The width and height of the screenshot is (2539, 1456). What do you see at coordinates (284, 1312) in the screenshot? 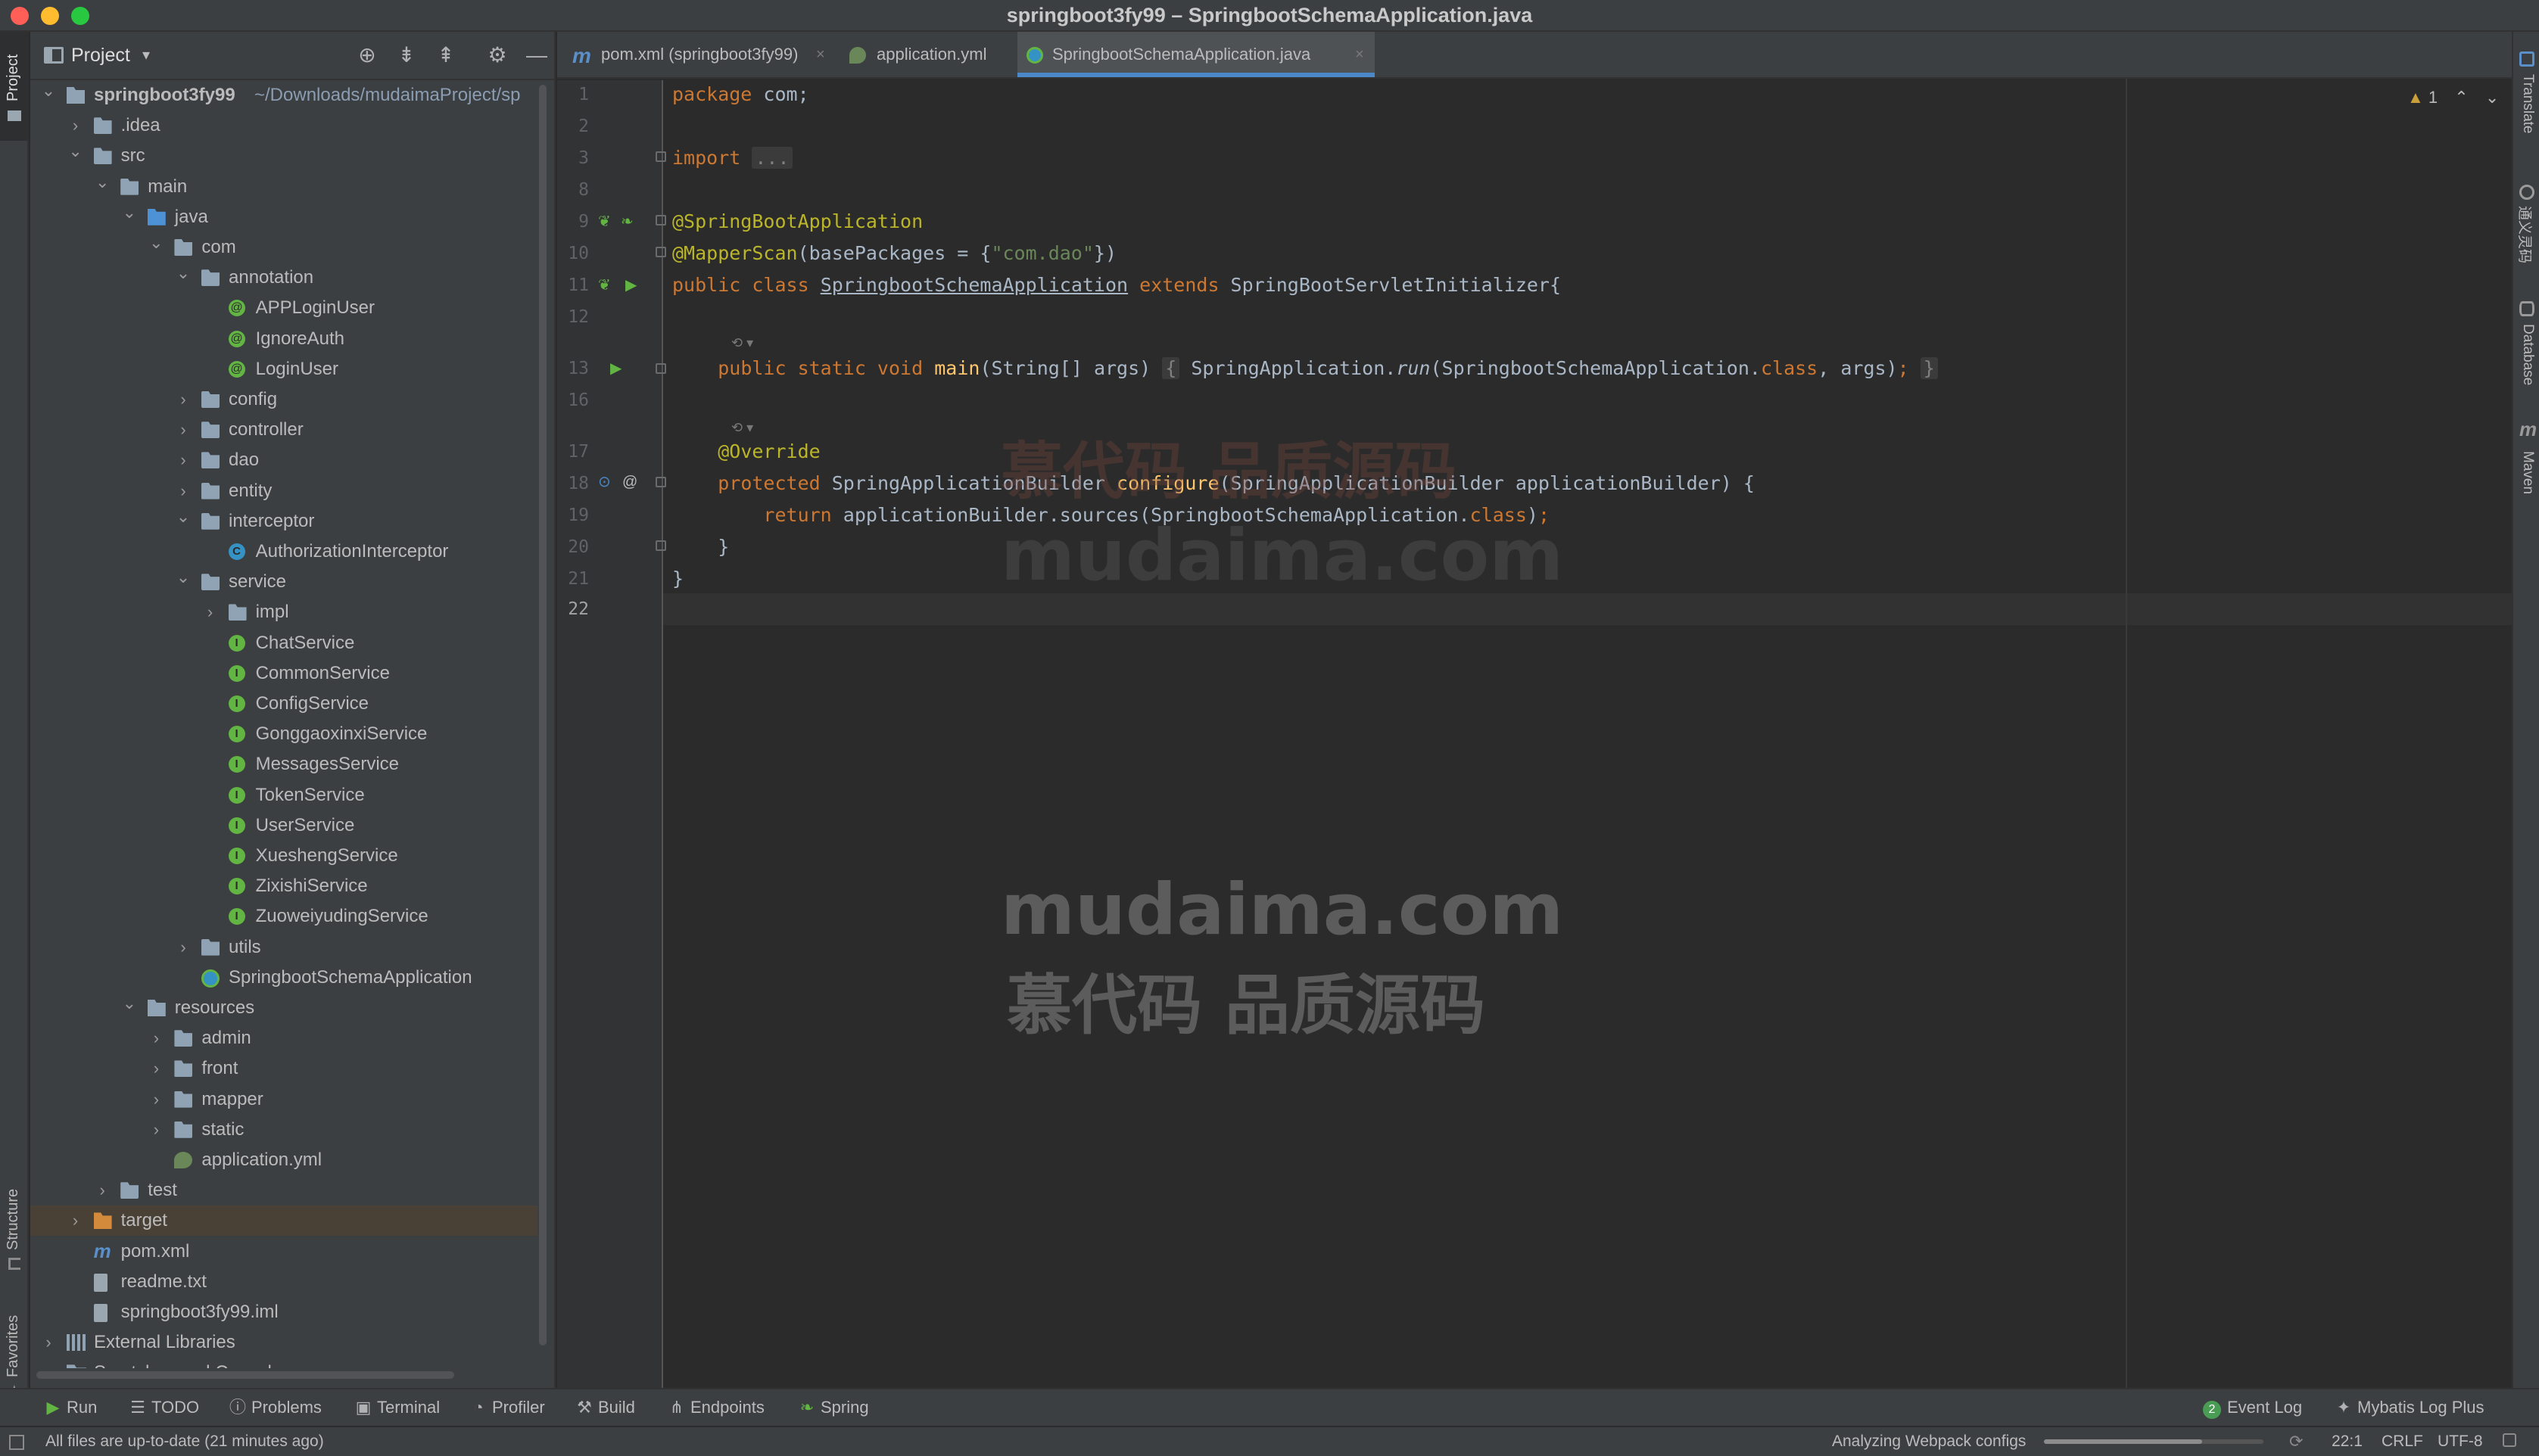
I see `tree-item: springboot3fy99.iml` at bounding box center [284, 1312].